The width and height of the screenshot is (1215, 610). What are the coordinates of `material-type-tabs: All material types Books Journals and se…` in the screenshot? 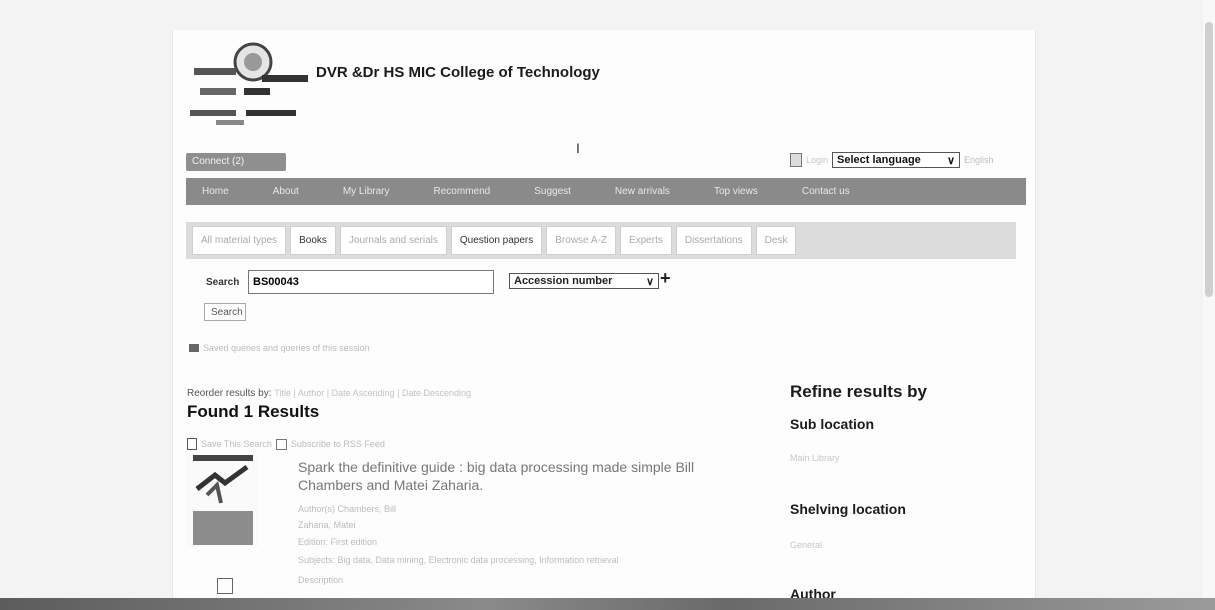 It's located at (601, 240).